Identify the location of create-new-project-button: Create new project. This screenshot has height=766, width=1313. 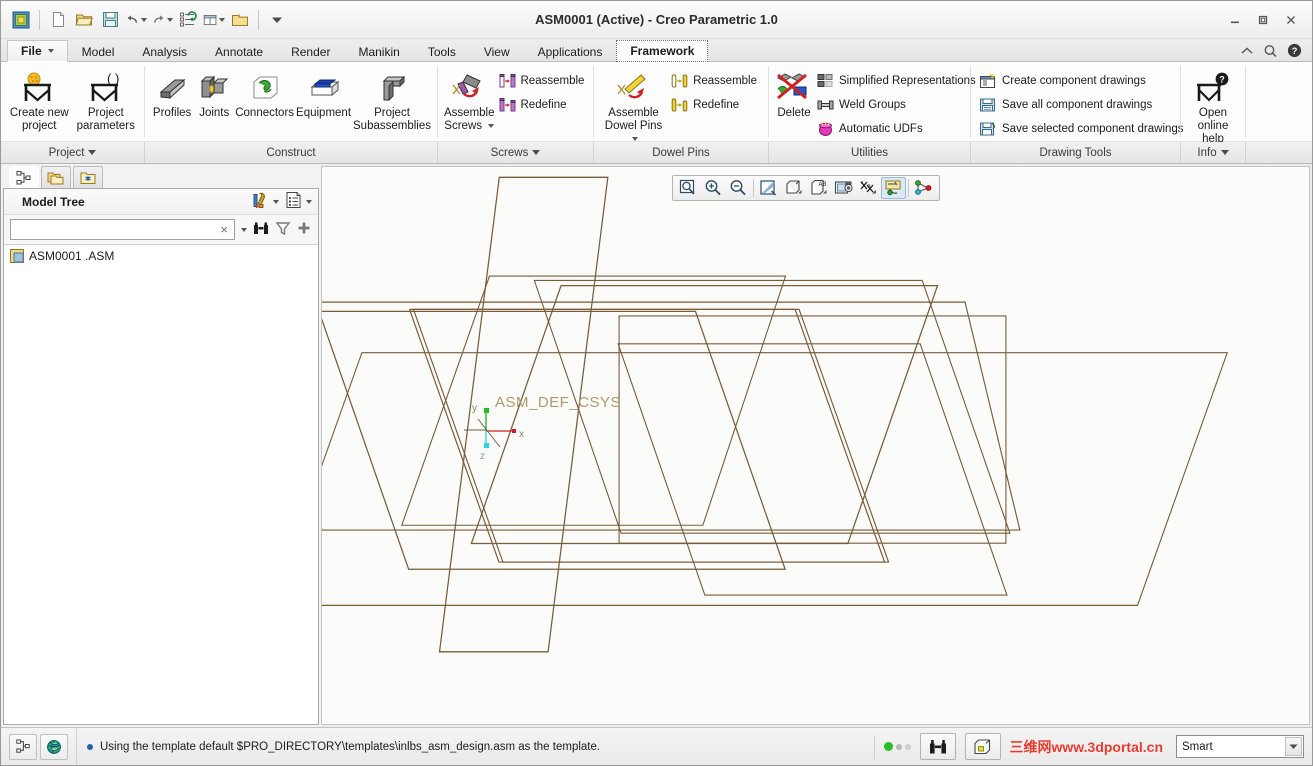
(39, 100).